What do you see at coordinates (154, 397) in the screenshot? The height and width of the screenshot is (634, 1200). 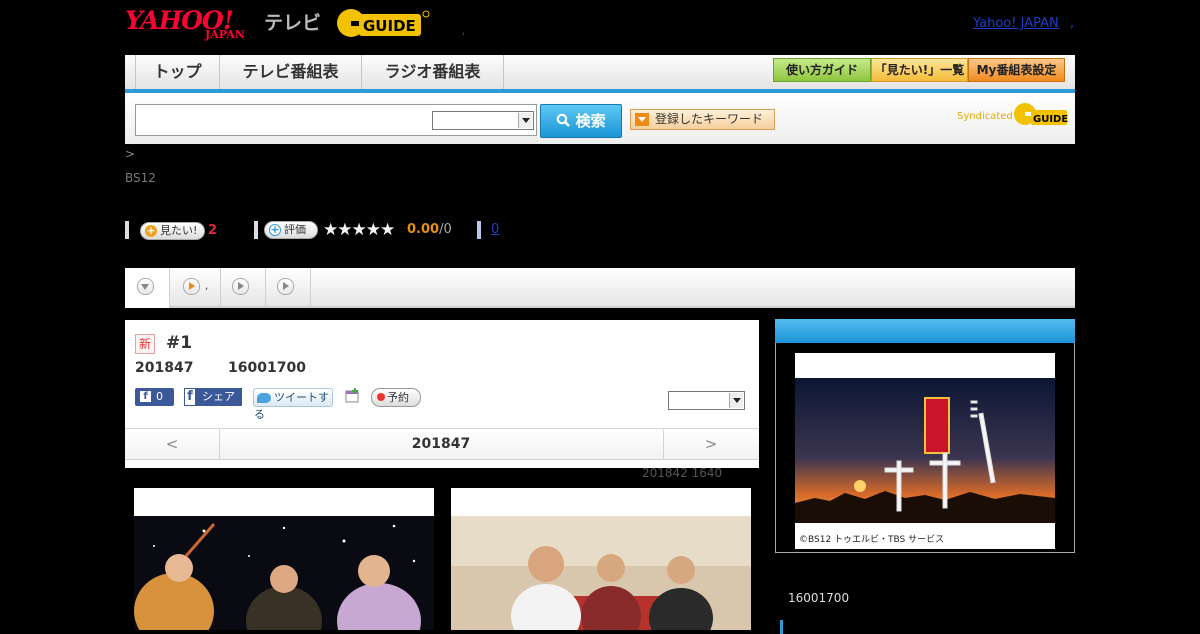 I see `facebook-like-button: f0` at bounding box center [154, 397].